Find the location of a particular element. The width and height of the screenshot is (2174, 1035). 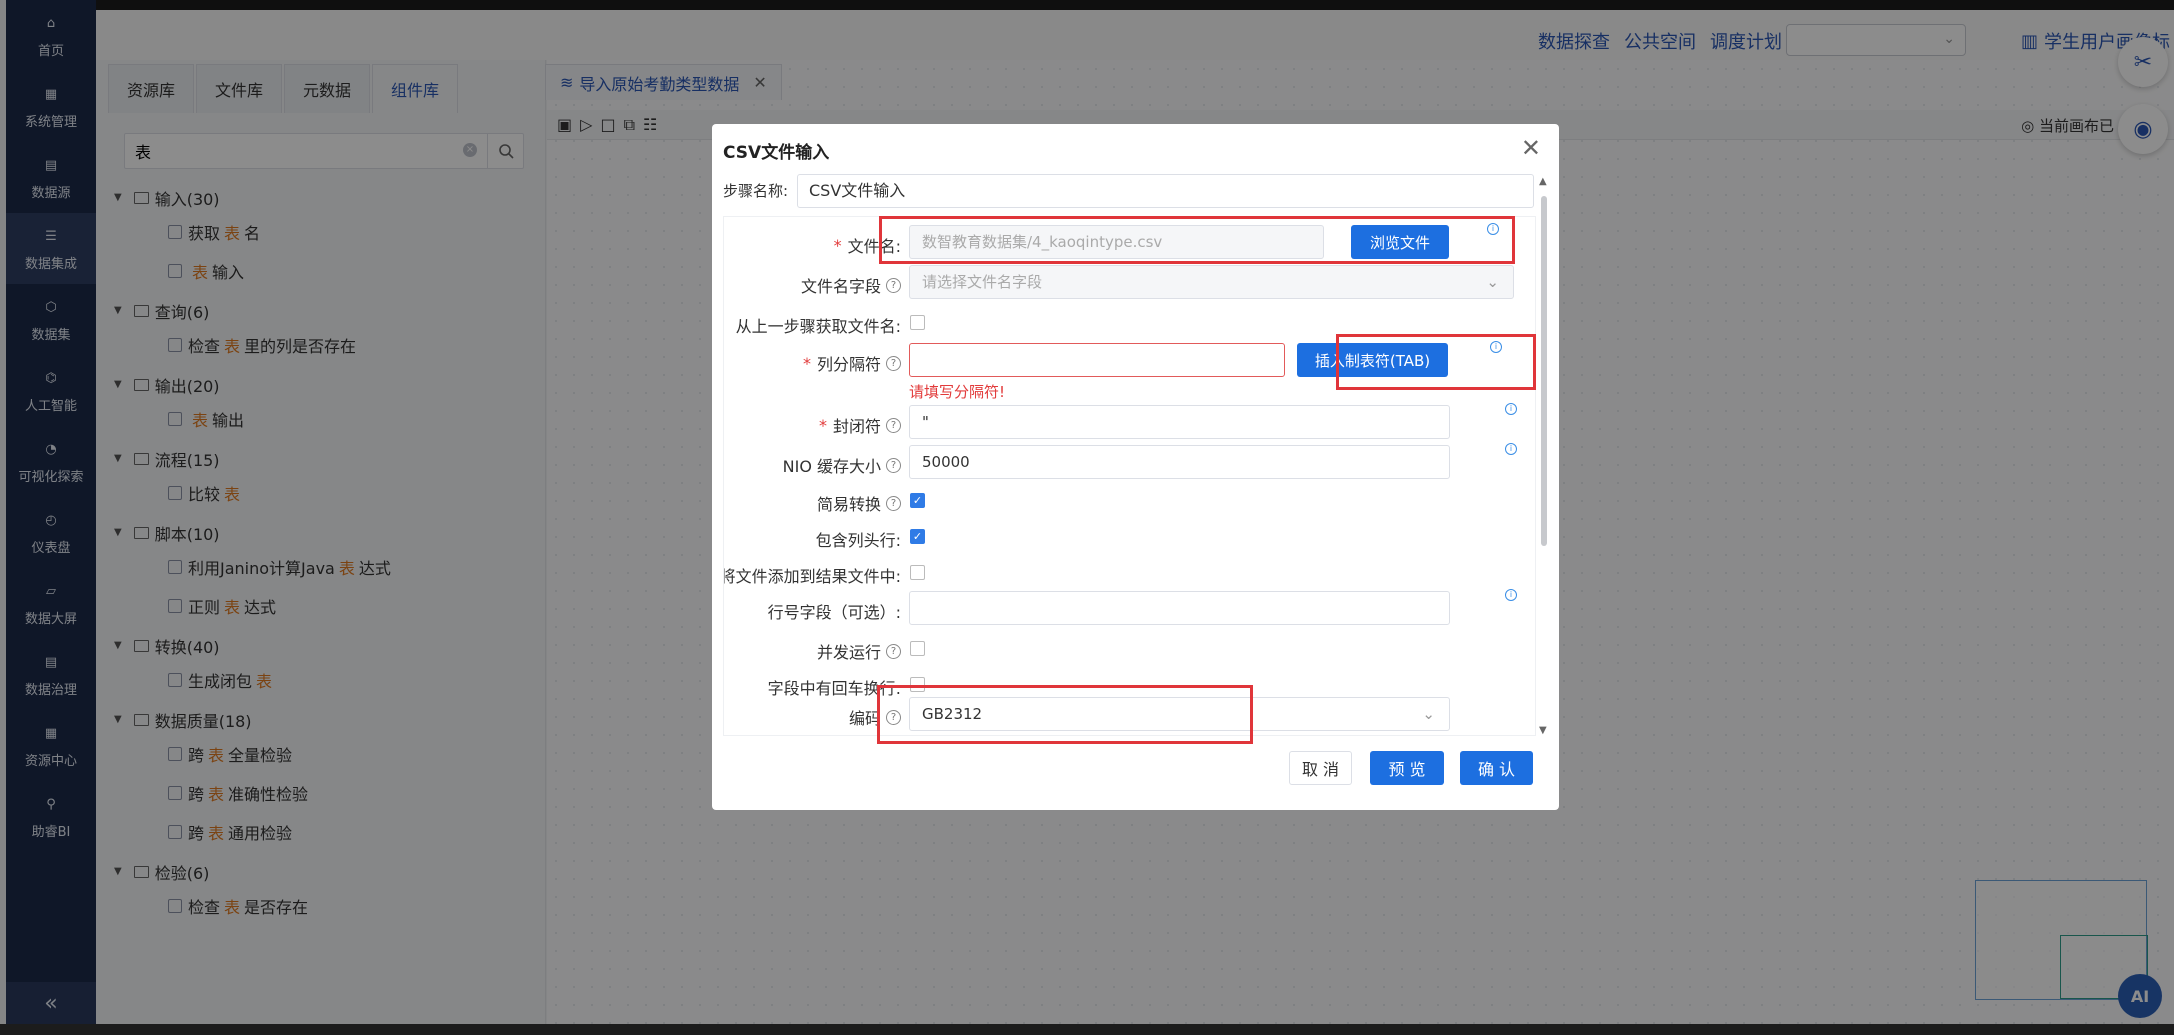

scroll-up-icon: ▲ is located at coordinates (1543, 181).